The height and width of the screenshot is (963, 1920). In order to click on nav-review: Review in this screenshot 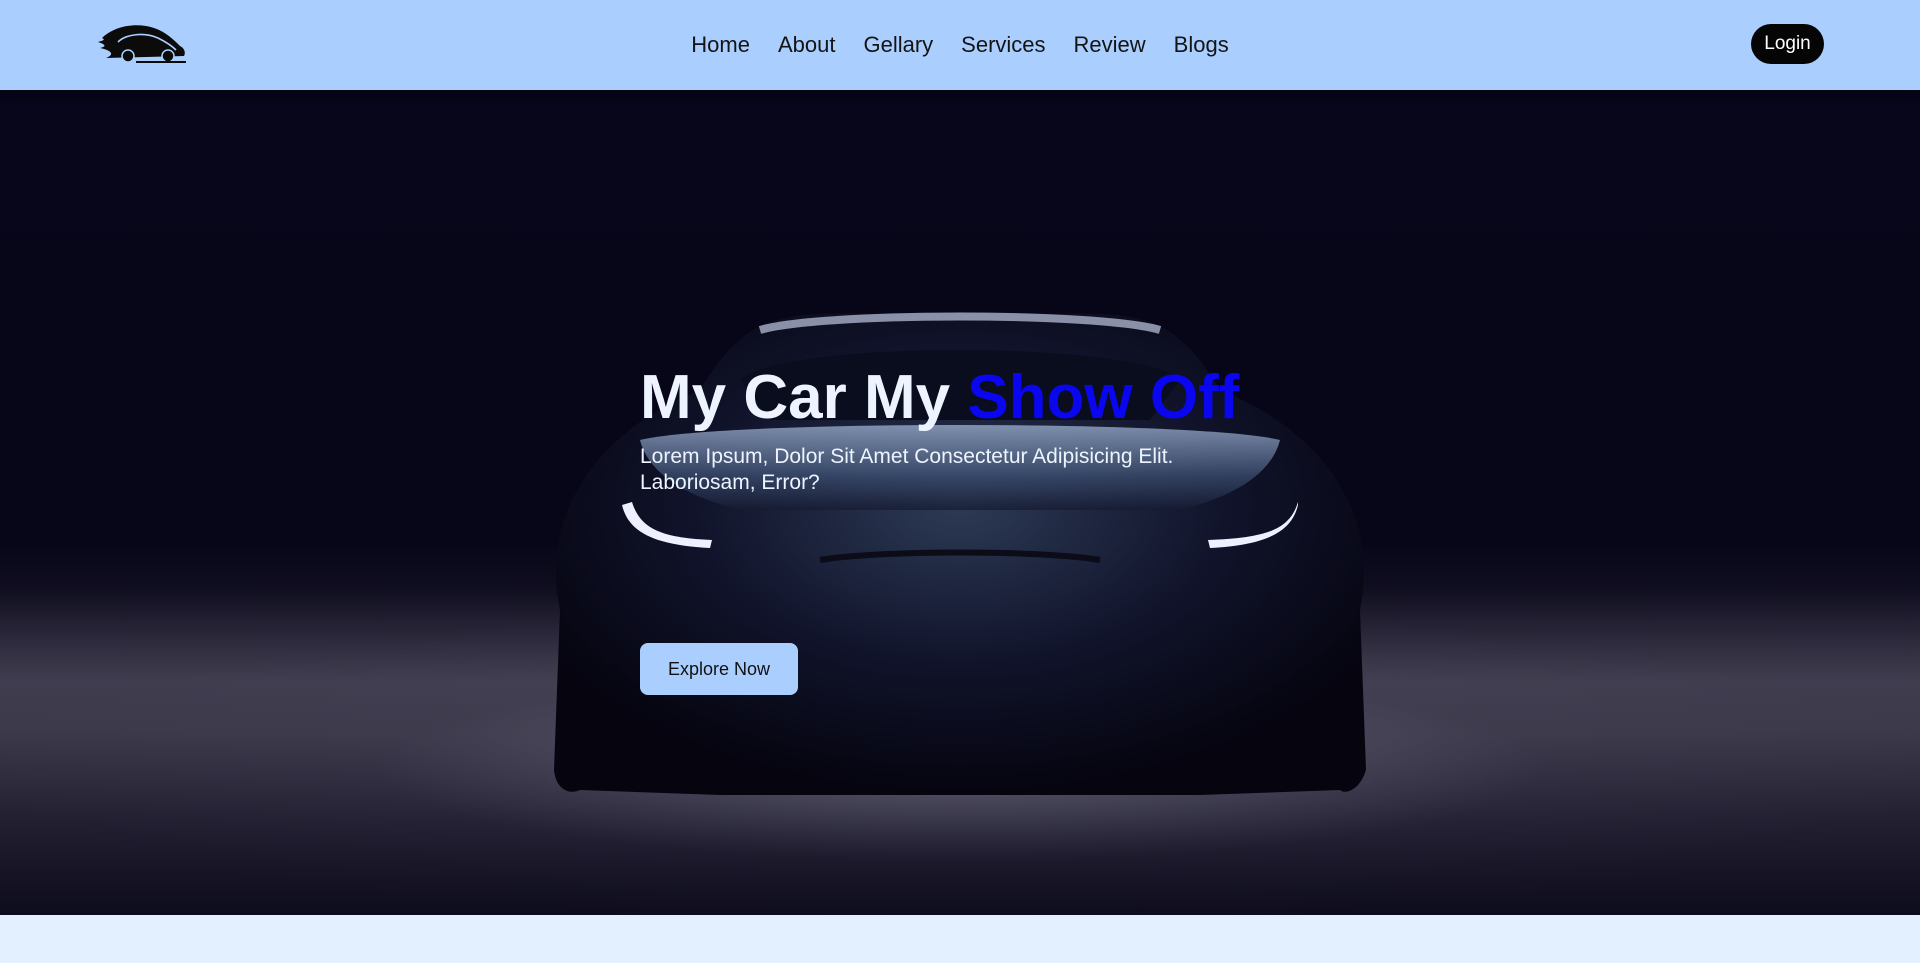, I will do `click(1110, 45)`.